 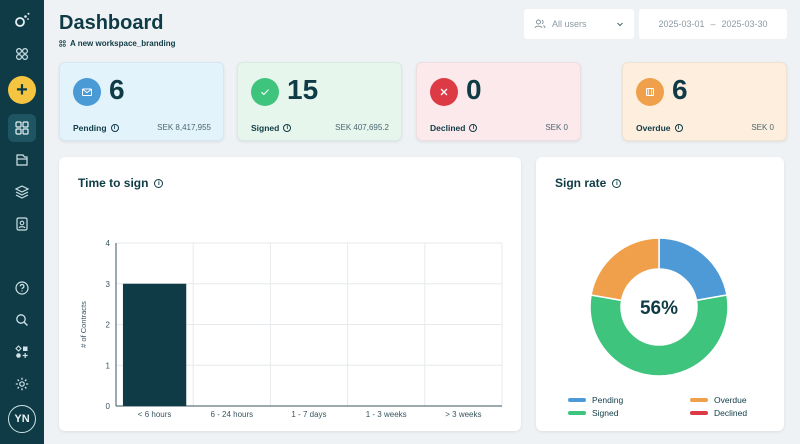 I want to click on overdue-label-text: Overdue, so click(x=653, y=128).